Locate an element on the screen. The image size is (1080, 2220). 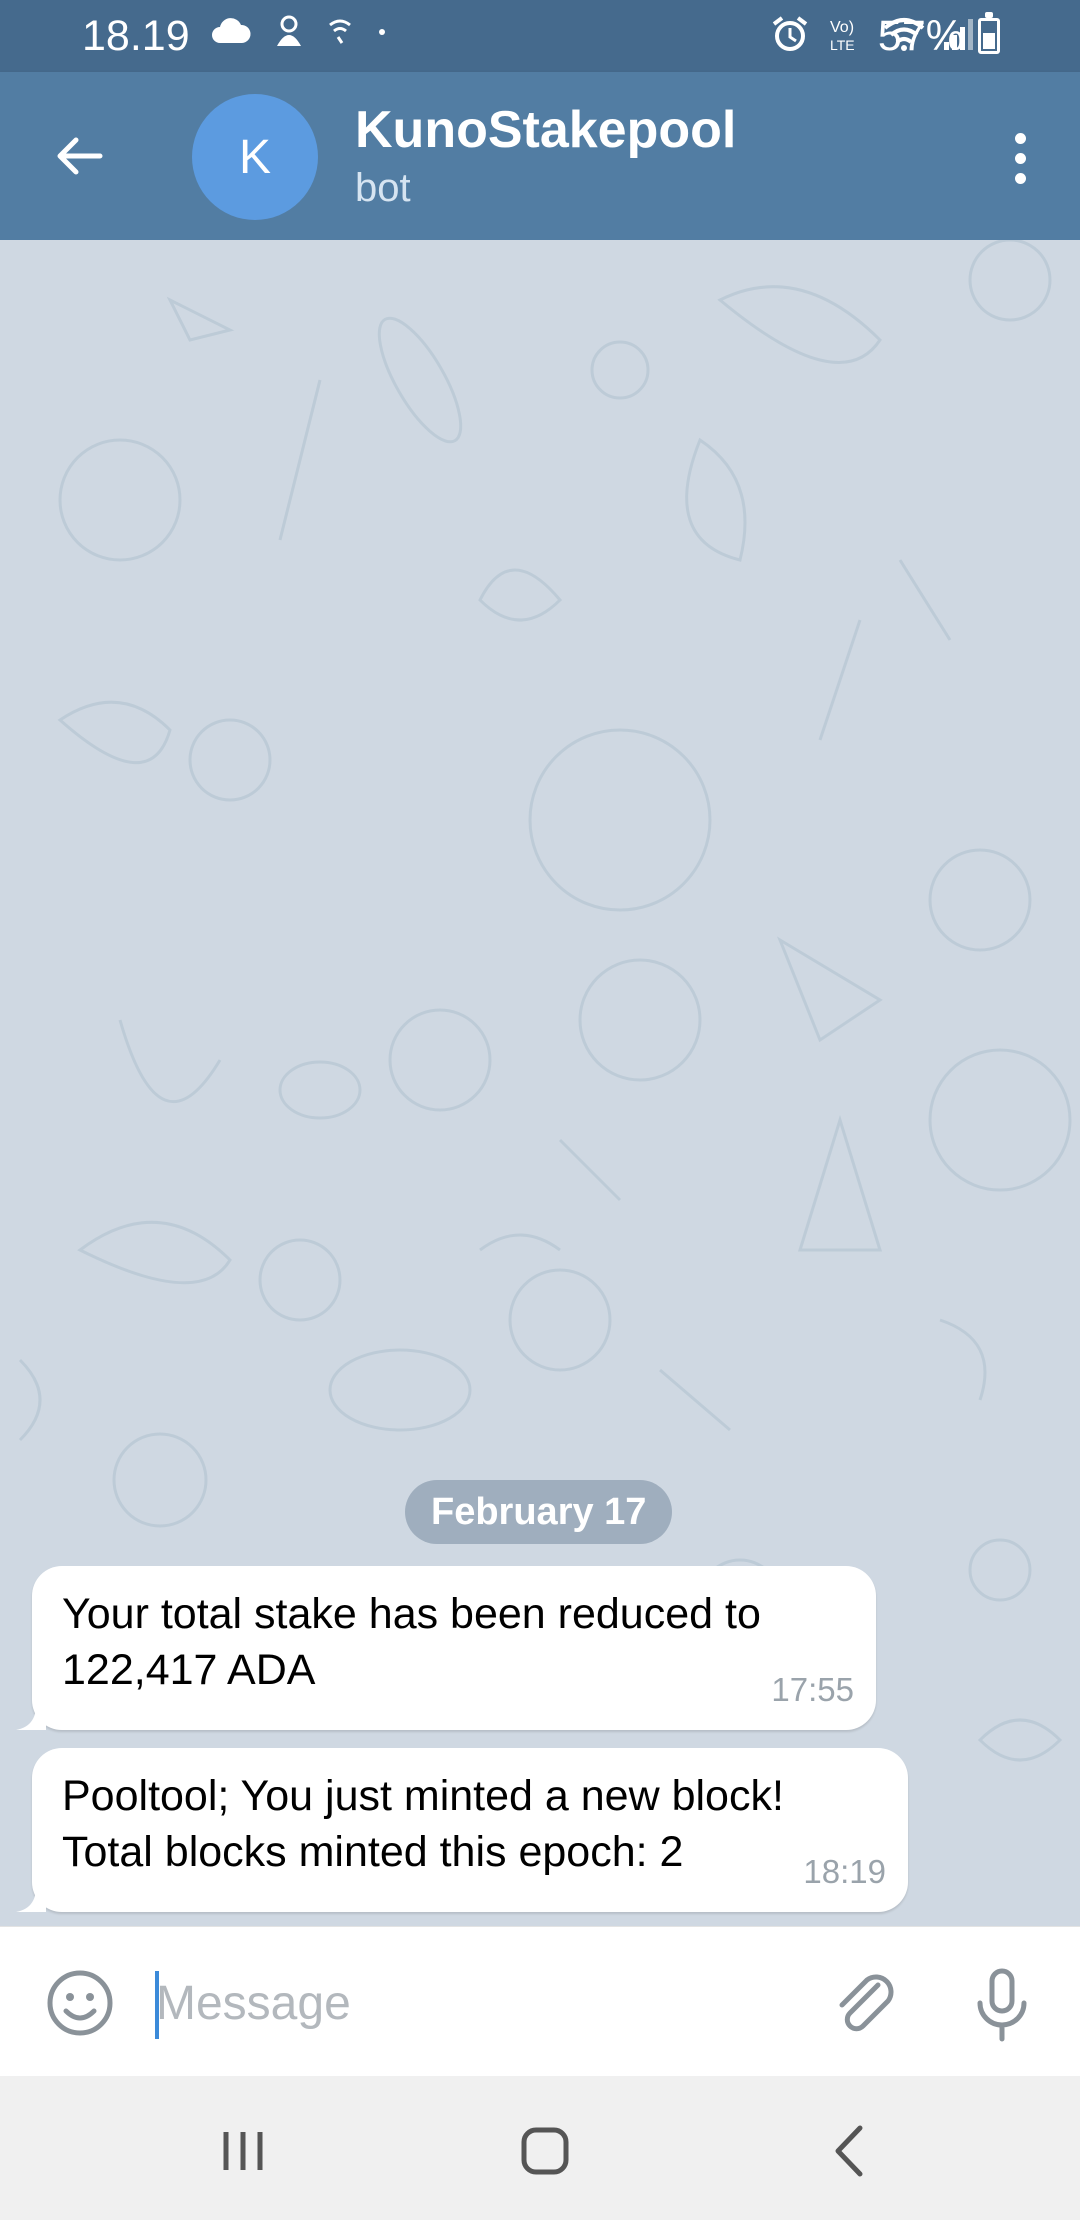
system-nav-bar is located at coordinates (540, 2148).